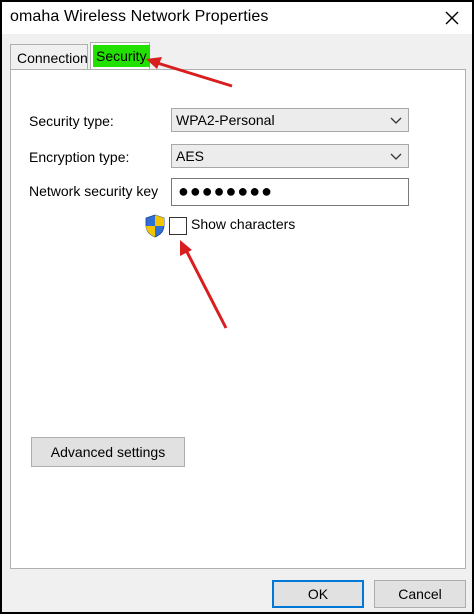 The height and width of the screenshot is (614, 474). I want to click on title-bar: omaha Wireless Network Properties, so click(237, 18).